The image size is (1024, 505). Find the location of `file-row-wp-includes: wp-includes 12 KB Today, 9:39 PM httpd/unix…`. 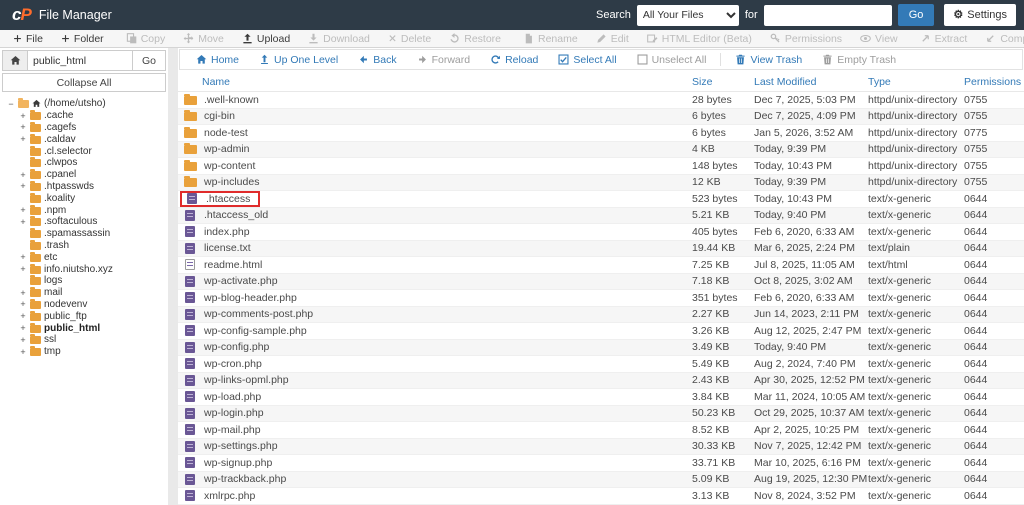

file-row-wp-includes: wp-includes 12 KB Today, 9:39 PM httpd/unix… is located at coordinates (601, 182).